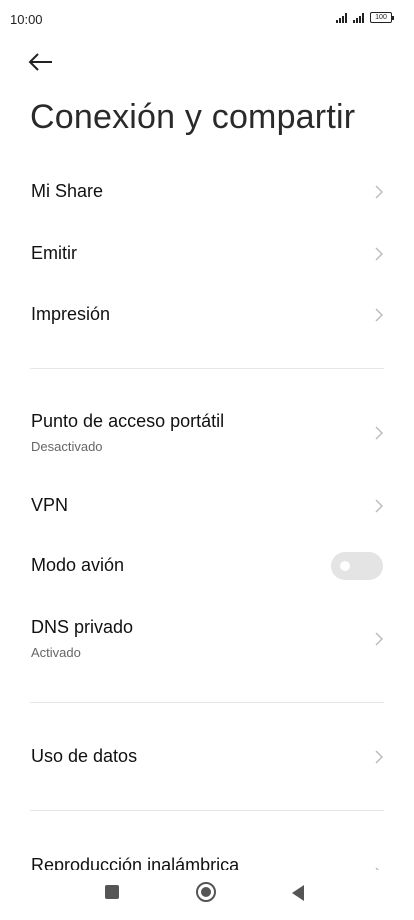 Image resolution: width=414 pixels, height=920 pixels. I want to click on settings-item-data-usage: Uso de datos, so click(207, 757).